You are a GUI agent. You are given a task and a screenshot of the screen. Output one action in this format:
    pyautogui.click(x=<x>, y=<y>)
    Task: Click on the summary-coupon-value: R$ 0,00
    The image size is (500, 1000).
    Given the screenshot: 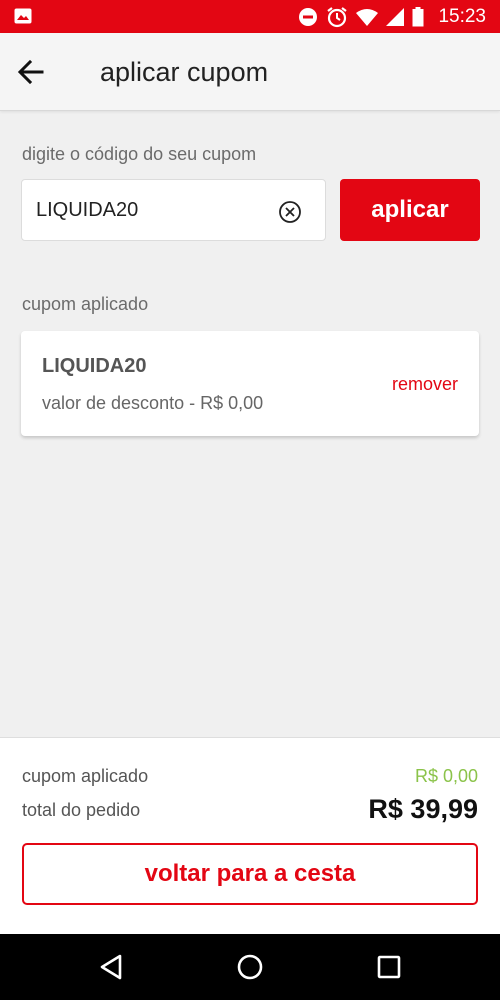 What is the action you would take?
    pyautogui.click(x=446, y=776)
    